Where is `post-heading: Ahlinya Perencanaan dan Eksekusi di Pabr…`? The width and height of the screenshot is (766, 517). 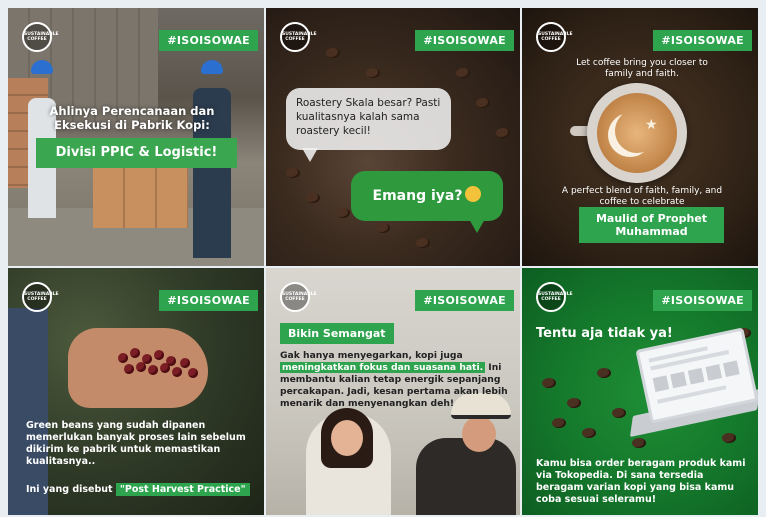
post-heading: Ahlinya Perencanaan dan Eksekusi di Pabr… is located at coordinates (132, 118).